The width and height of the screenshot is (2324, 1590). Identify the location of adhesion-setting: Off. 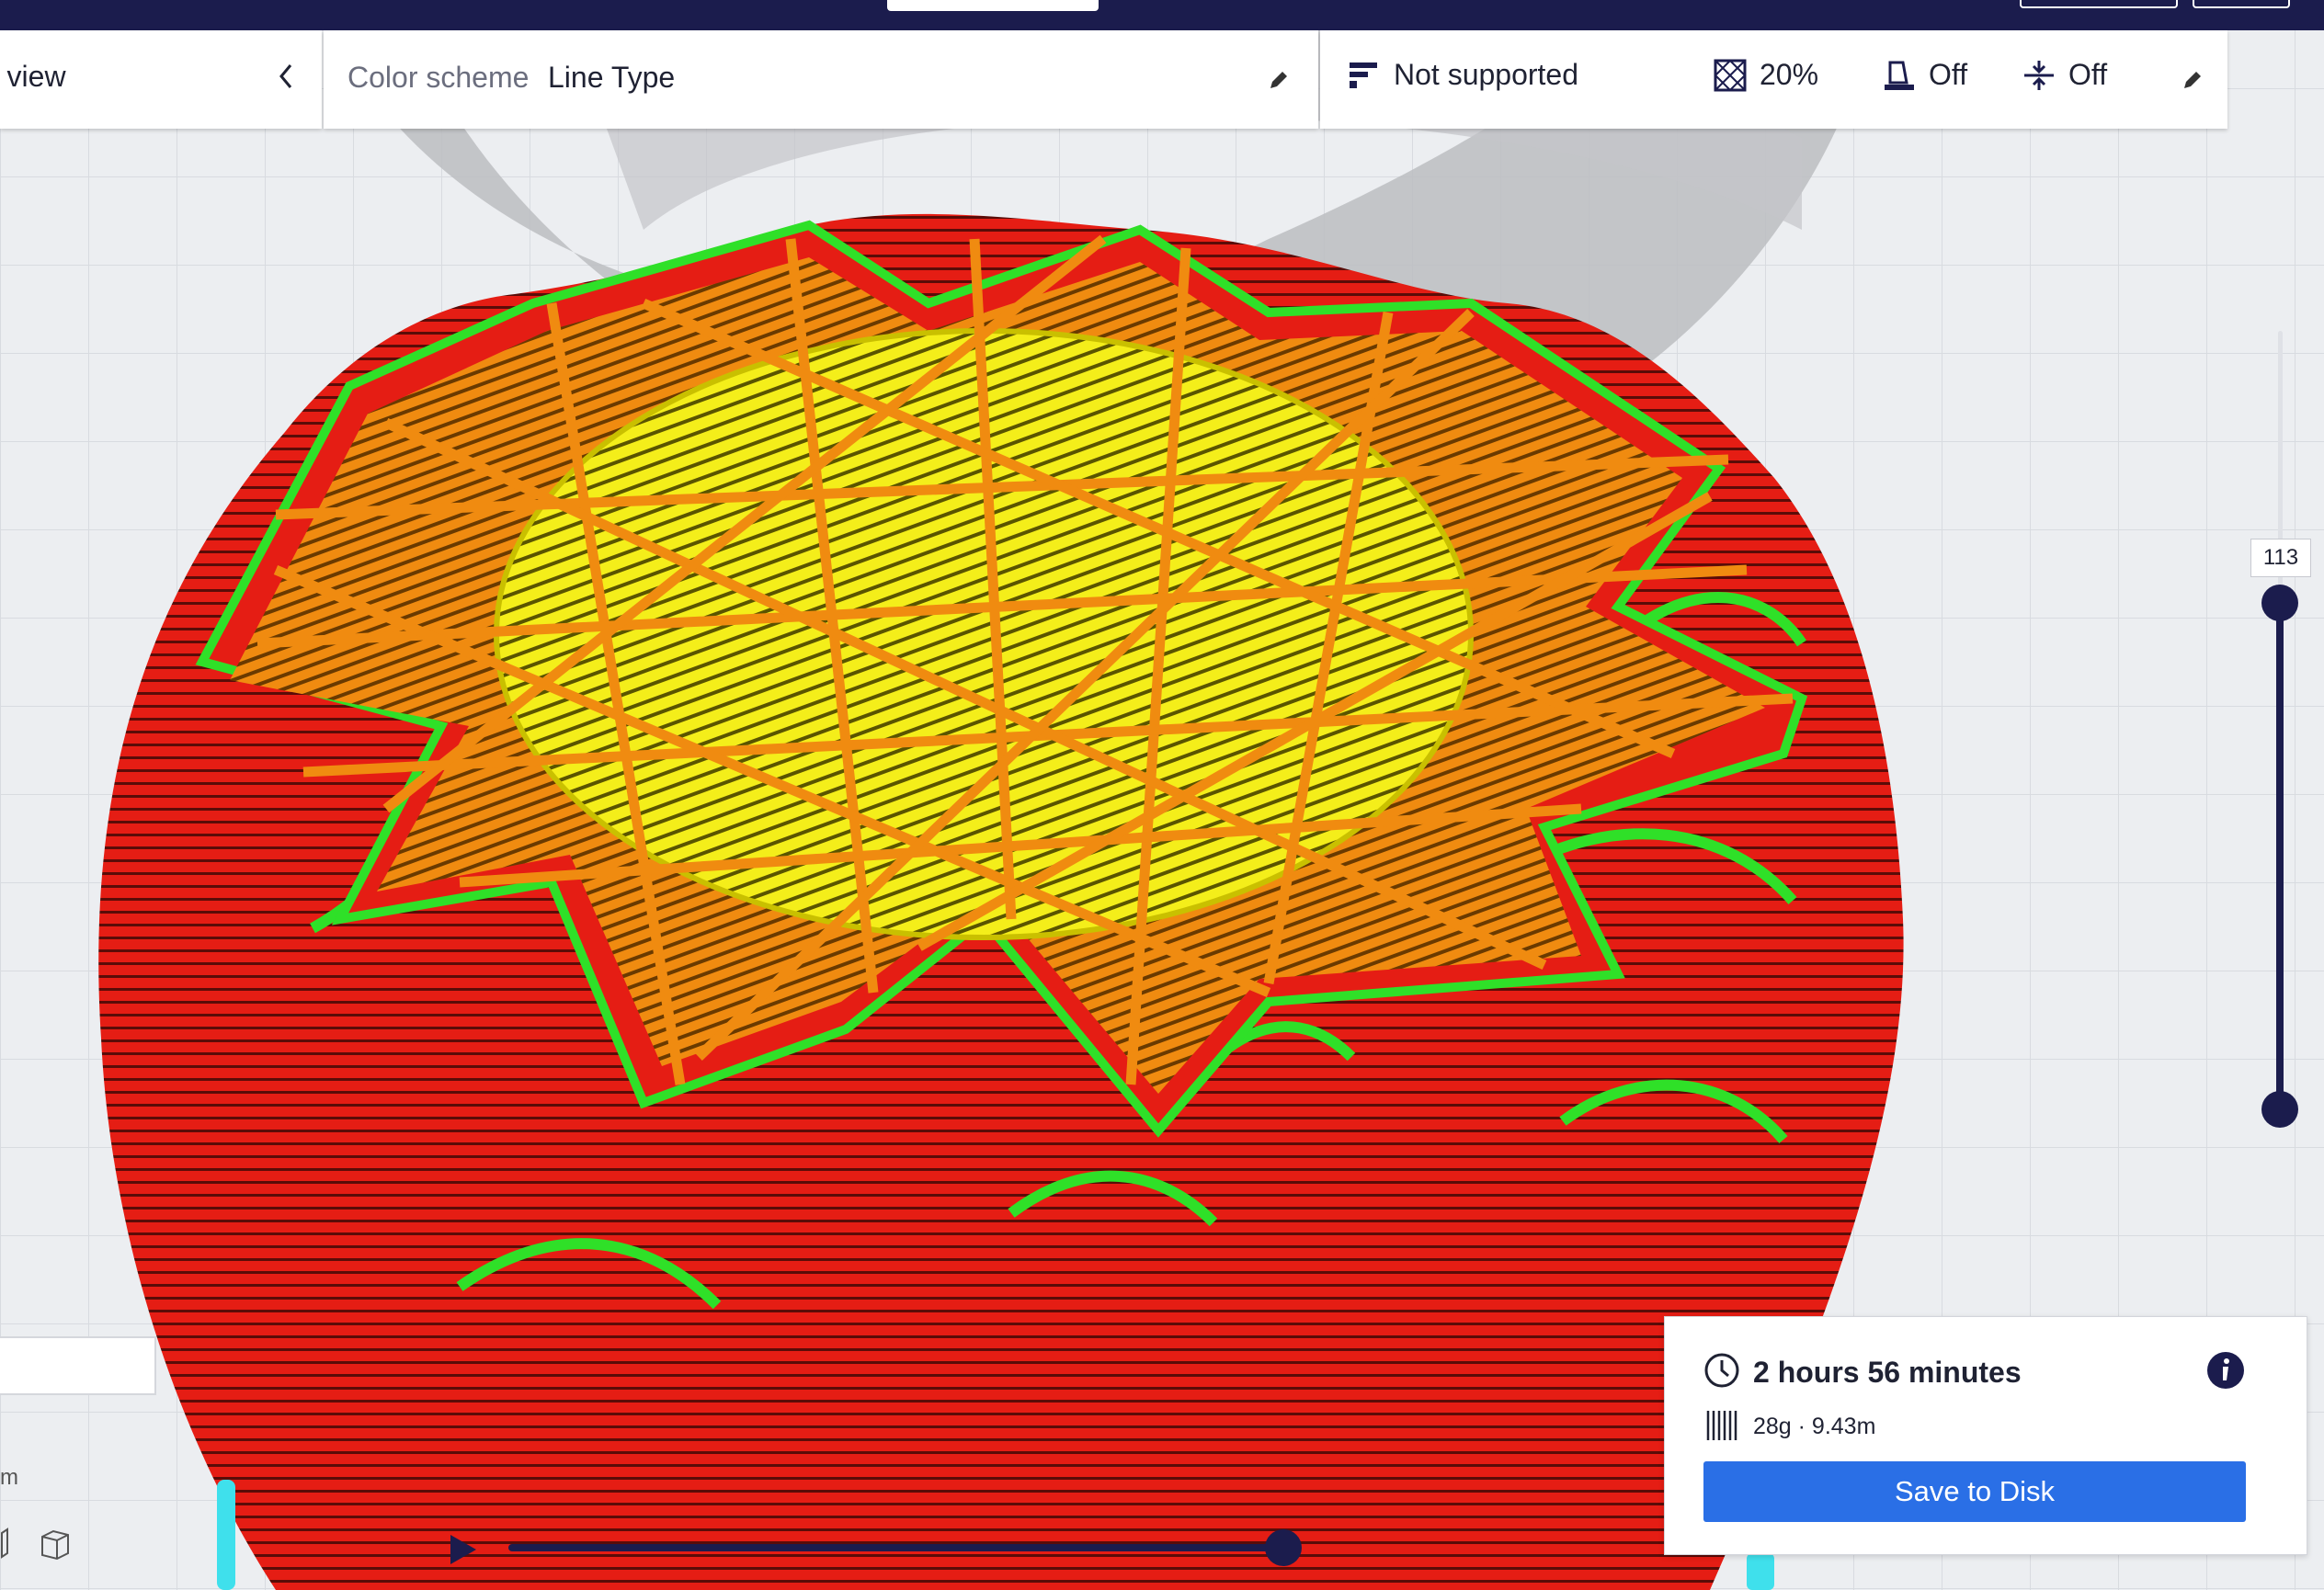
(1925, 75).